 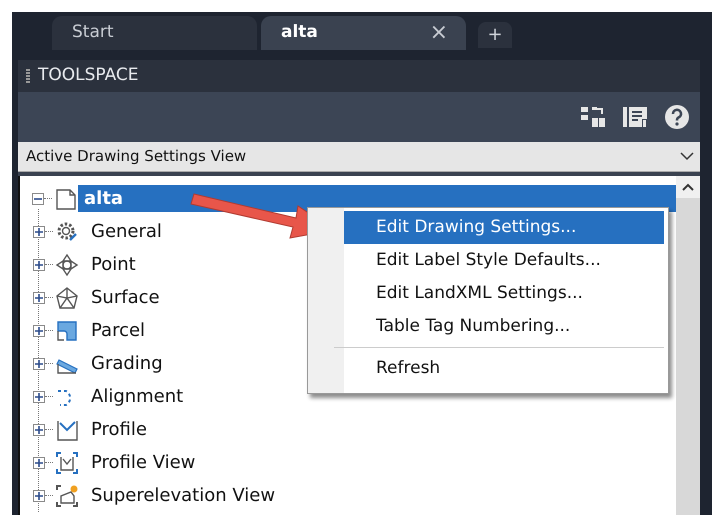 What do you see at coordinates (495, 35) in the screenshot?
I see `new-tab-button: +` at bounding box center [495, 35].